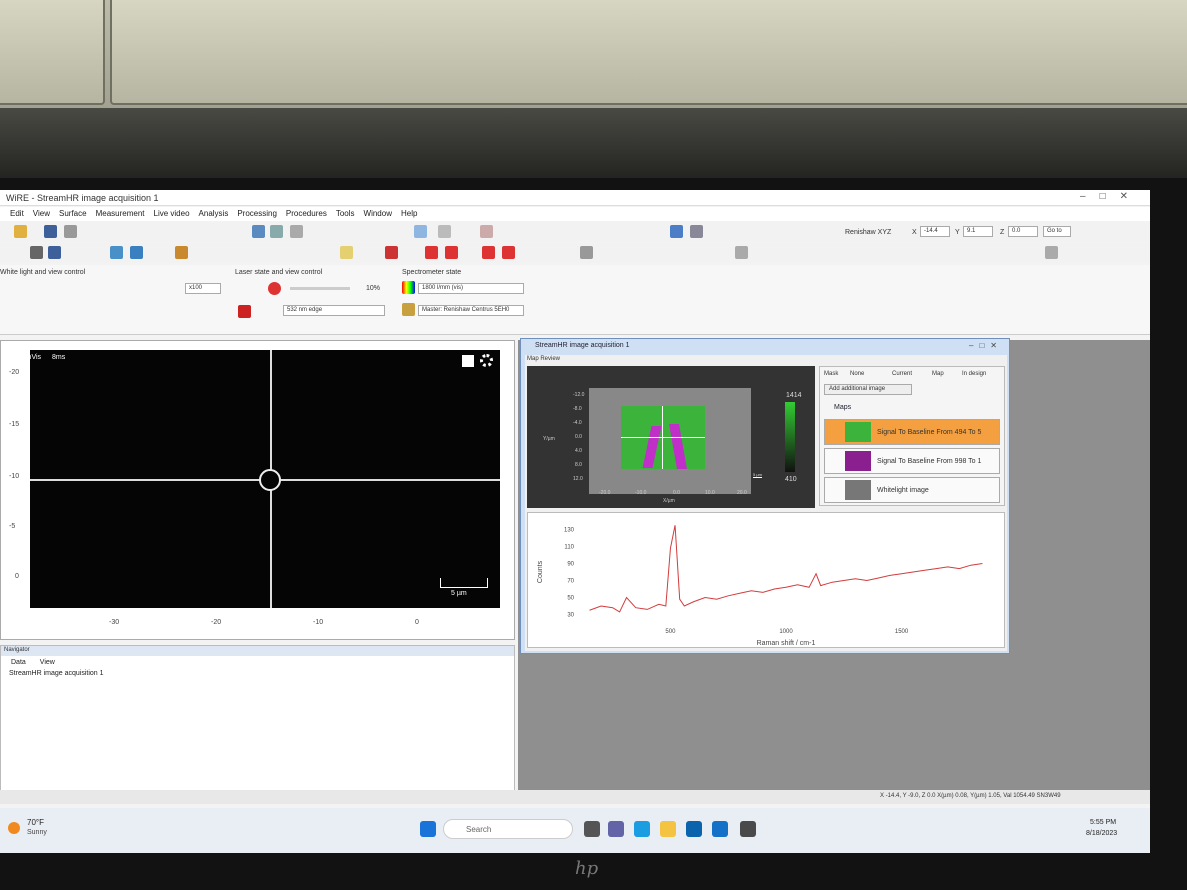  What do you see at coordinates (857, 374) in the screenshot?
I see `mask-none: None` at bounding box center [857, 374].